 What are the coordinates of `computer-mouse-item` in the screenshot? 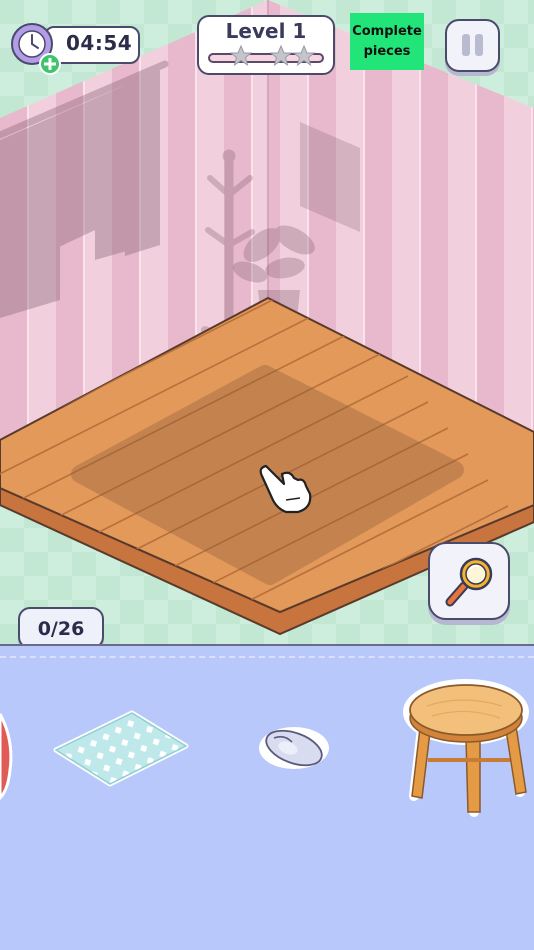 It's located at (294, 748).